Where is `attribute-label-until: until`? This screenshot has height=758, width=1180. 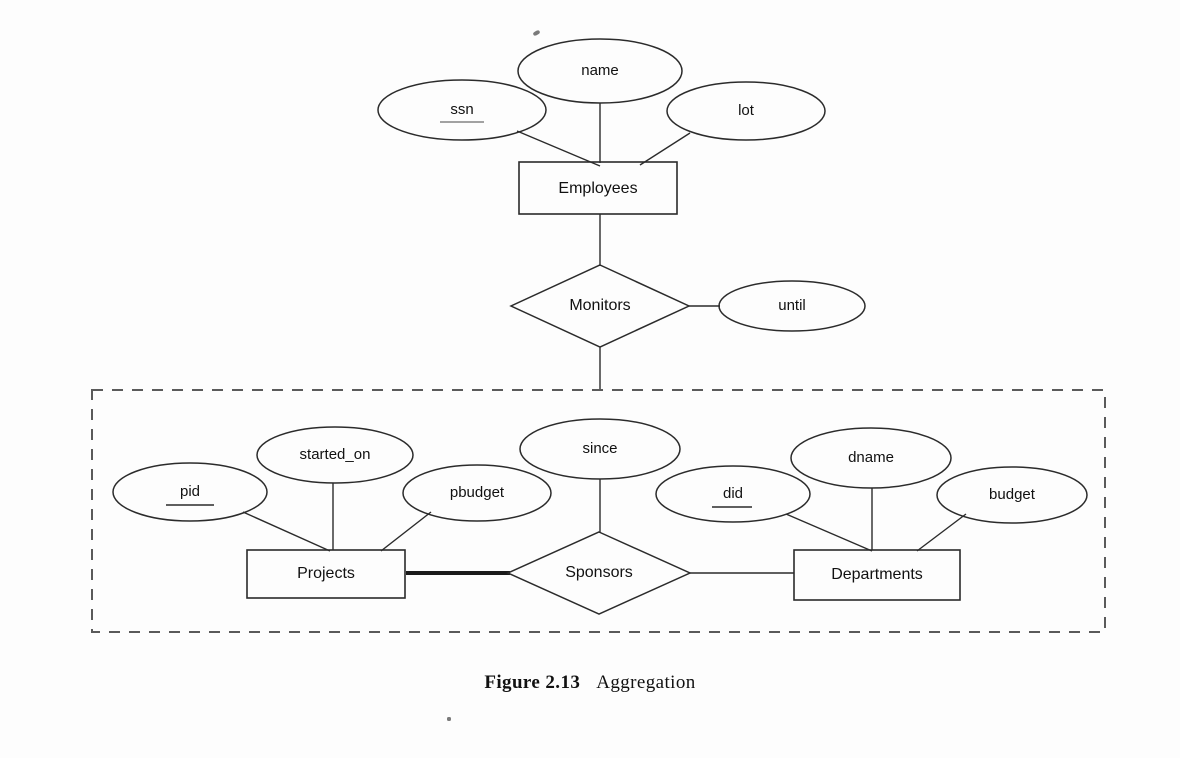
attribute-label-until: until is located at coordinates (792, 305).